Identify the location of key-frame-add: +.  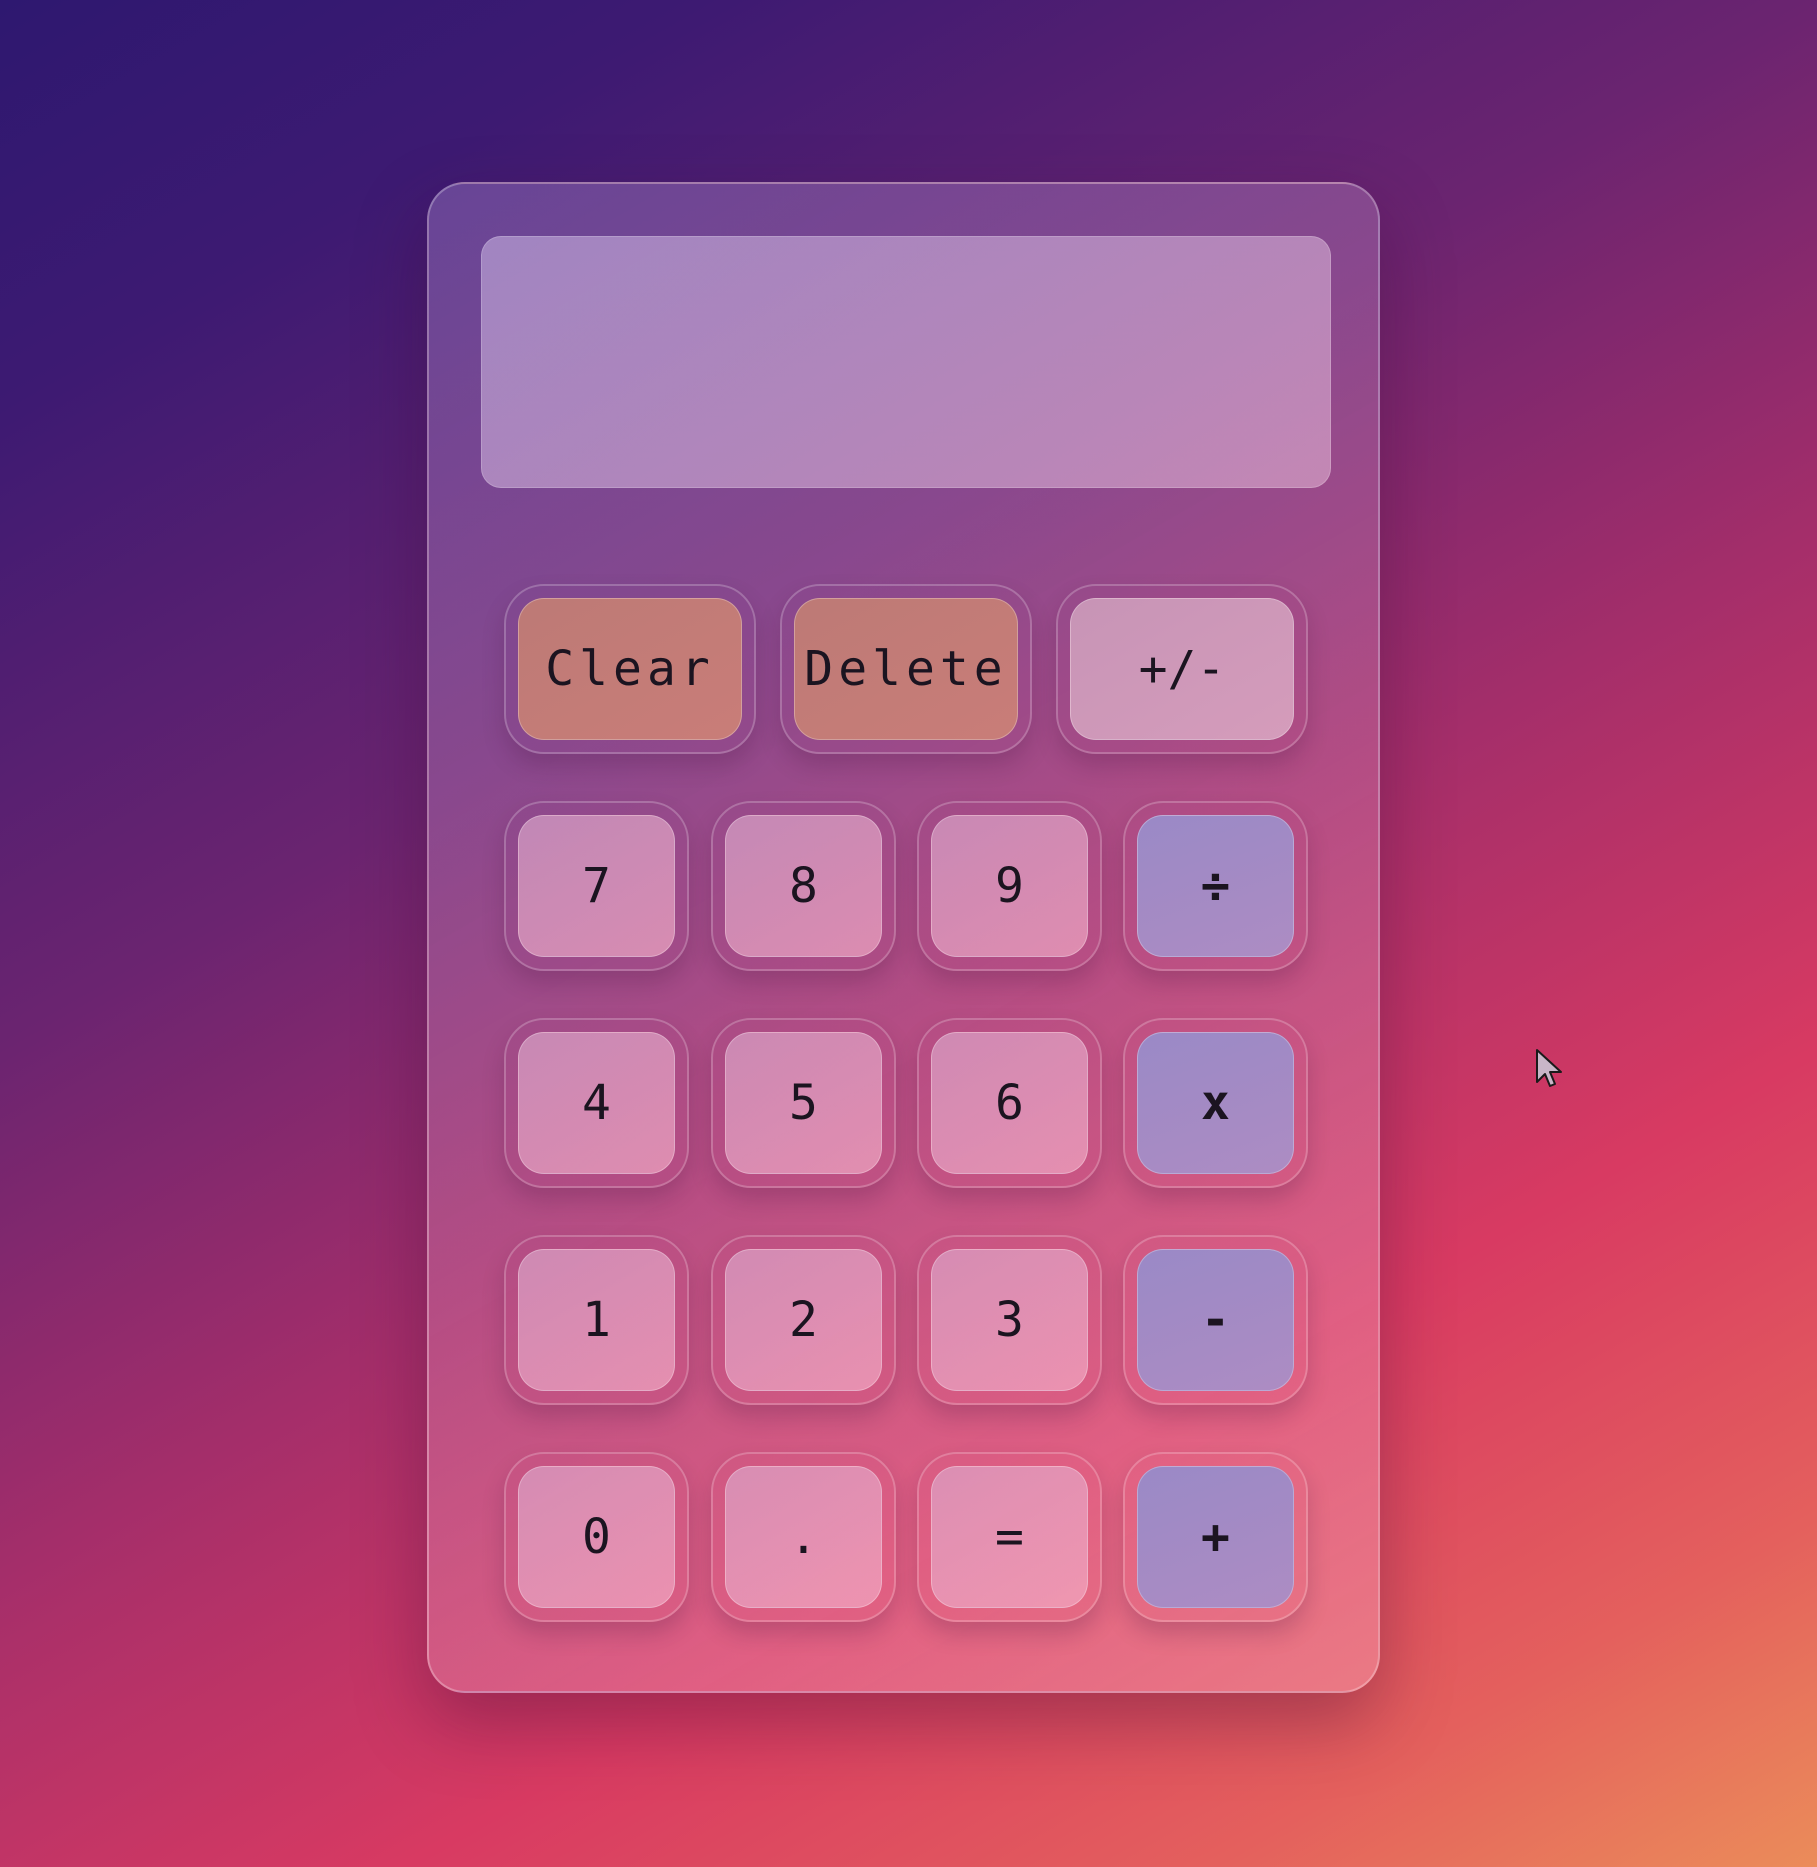
(1215, 1537).